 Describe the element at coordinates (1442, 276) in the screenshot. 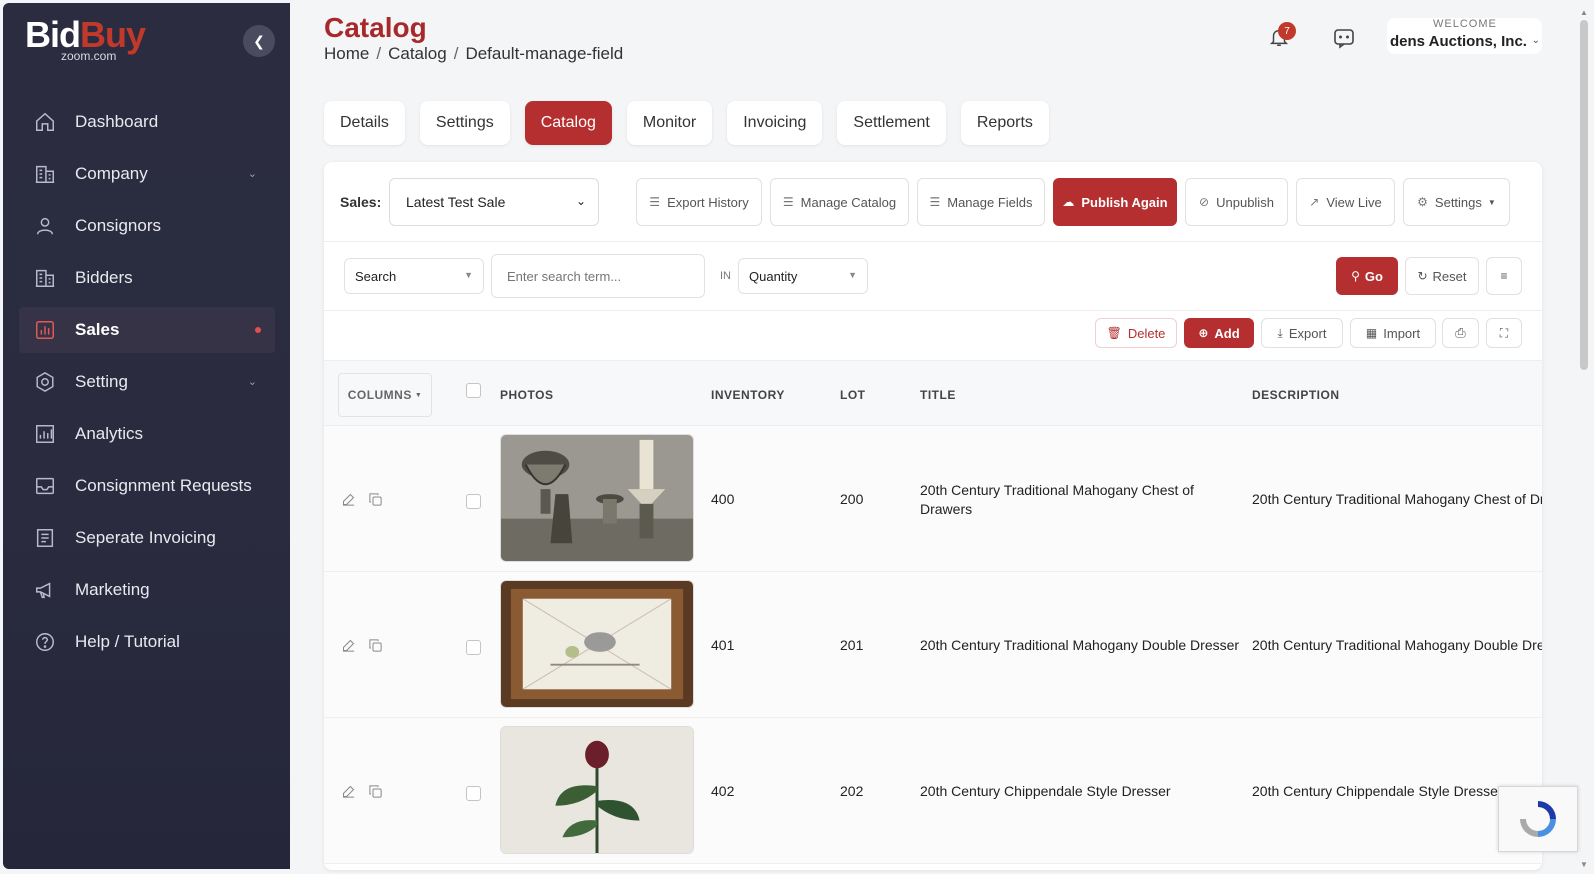

I see `reset-button: ↻ Reset` at that location.